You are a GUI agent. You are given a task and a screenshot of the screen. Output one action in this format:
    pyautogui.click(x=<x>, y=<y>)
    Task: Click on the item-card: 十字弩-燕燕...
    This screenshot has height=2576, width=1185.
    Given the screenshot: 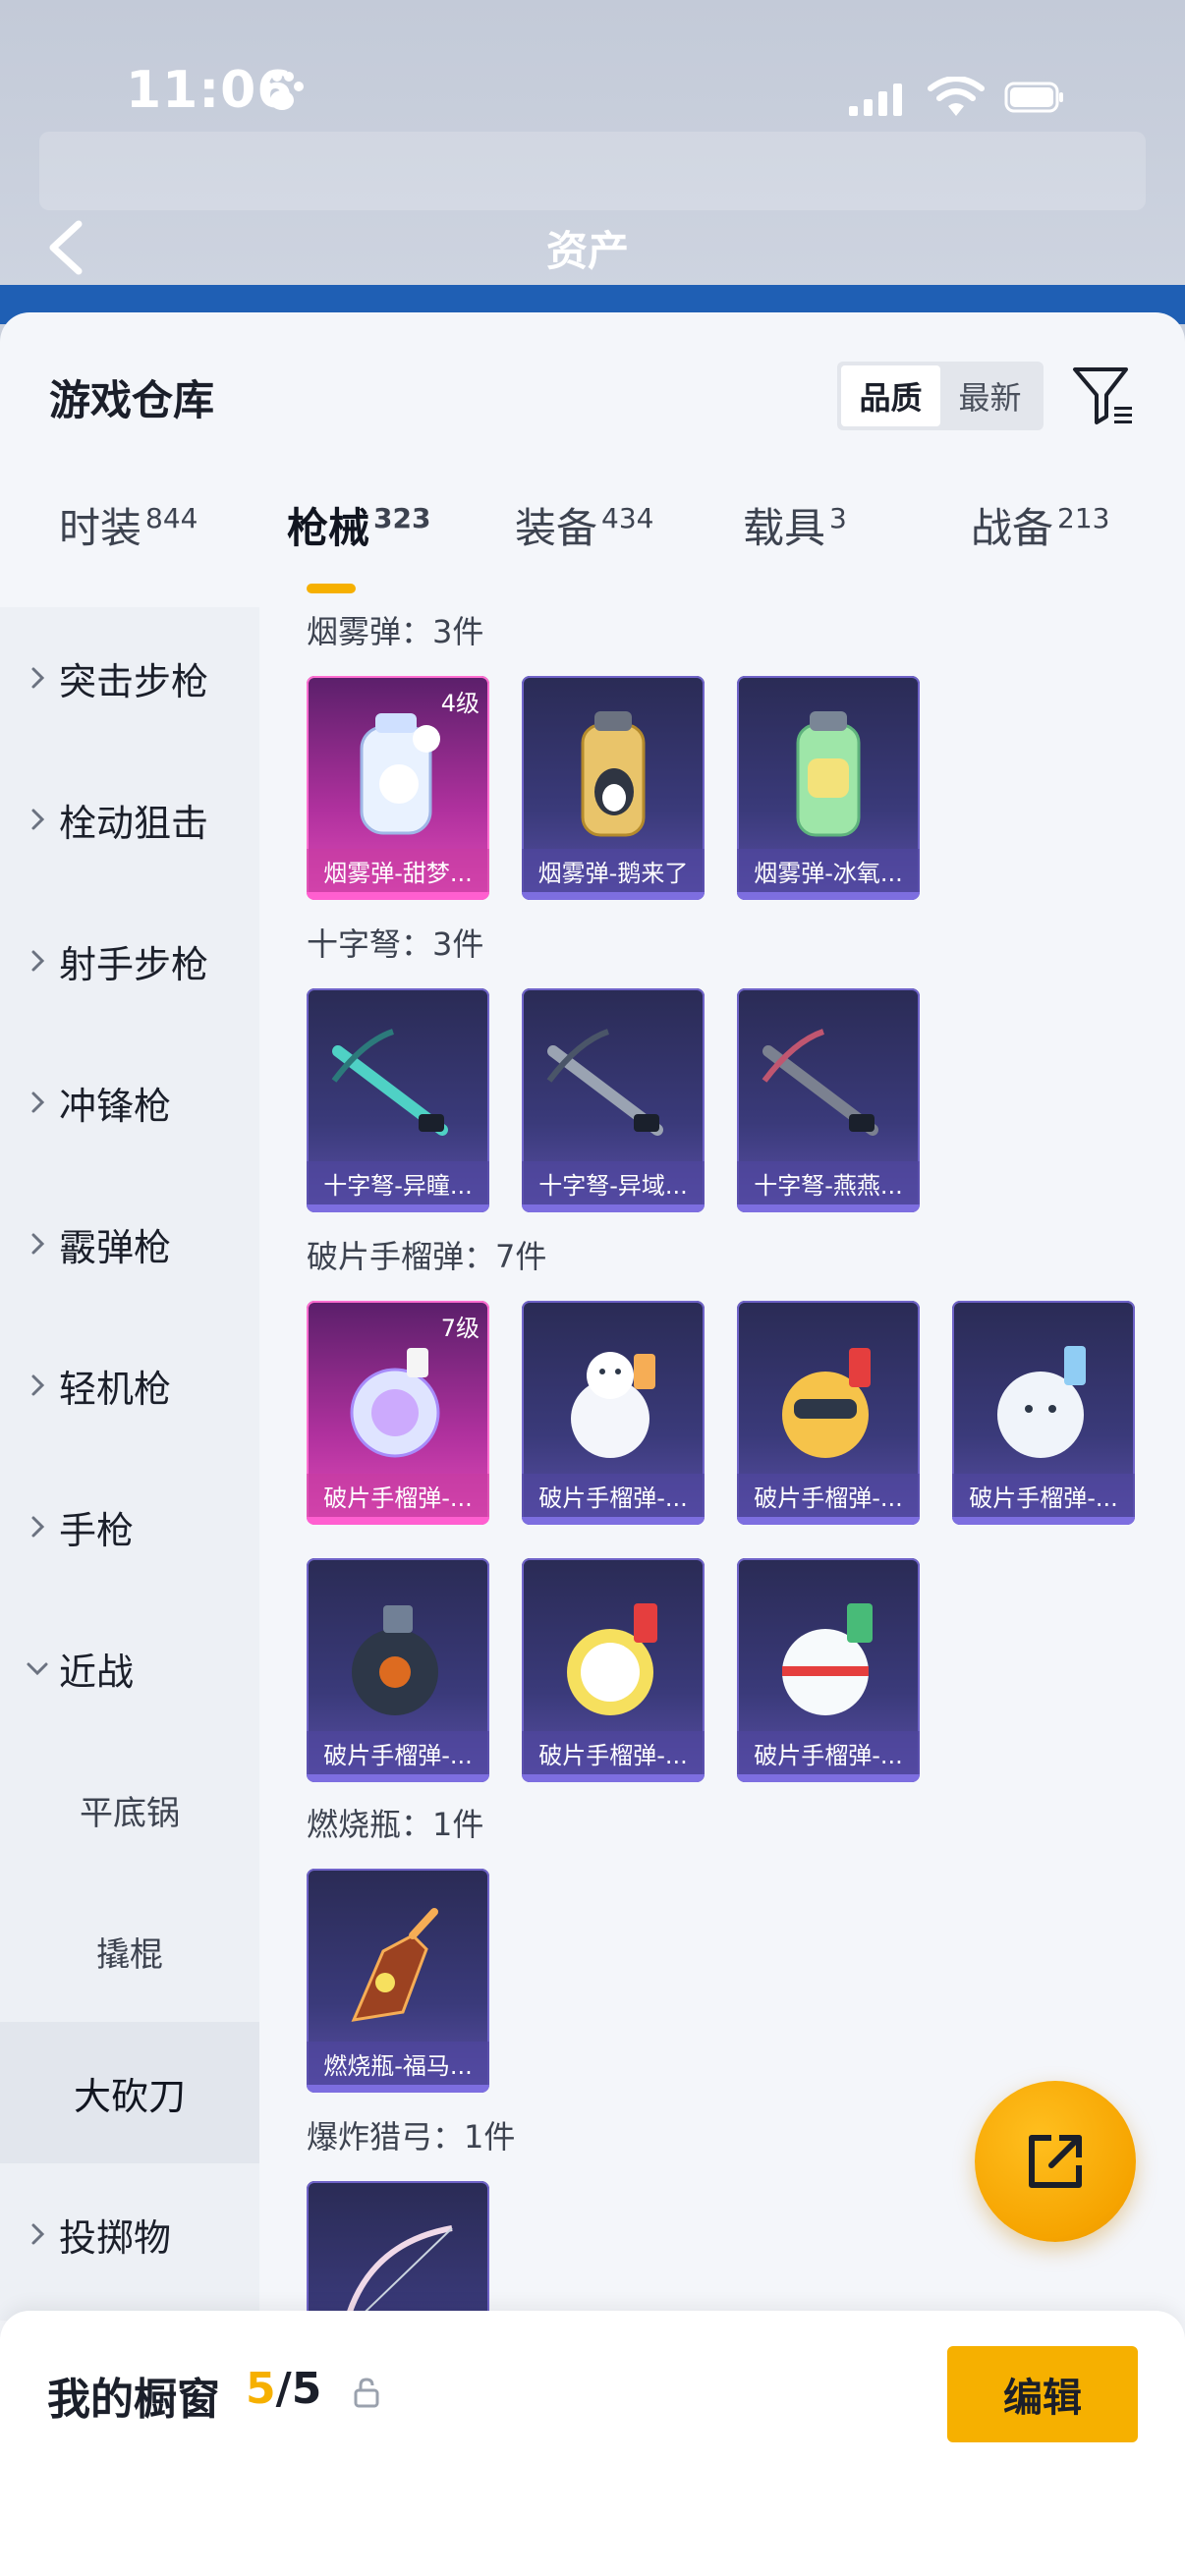 What is the action you would take?
    pyautogui.click(x=829, y=1100)
    